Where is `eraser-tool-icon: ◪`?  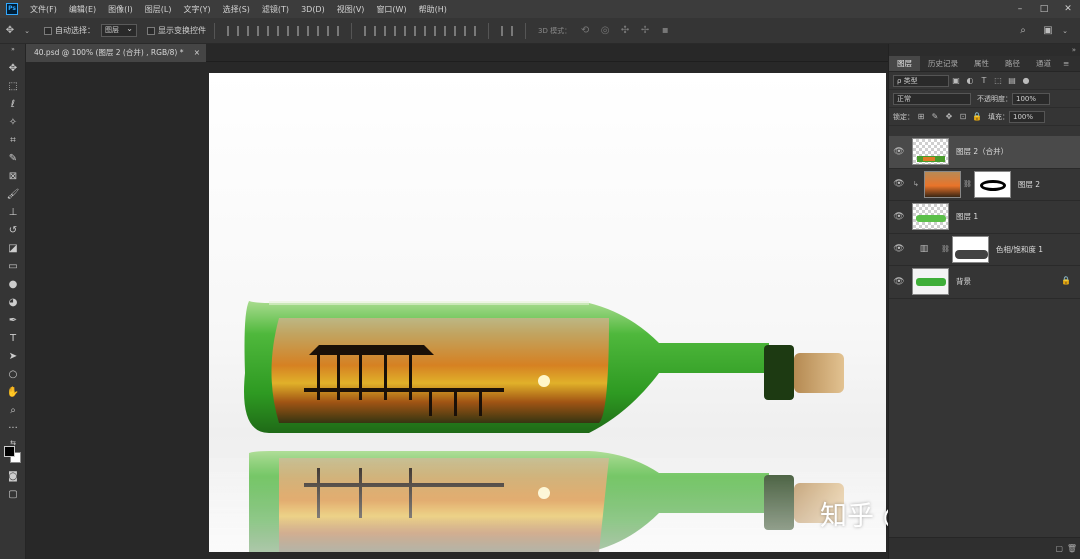 eraser-tool-icon: ◪ is located at coordinates (13, 249).